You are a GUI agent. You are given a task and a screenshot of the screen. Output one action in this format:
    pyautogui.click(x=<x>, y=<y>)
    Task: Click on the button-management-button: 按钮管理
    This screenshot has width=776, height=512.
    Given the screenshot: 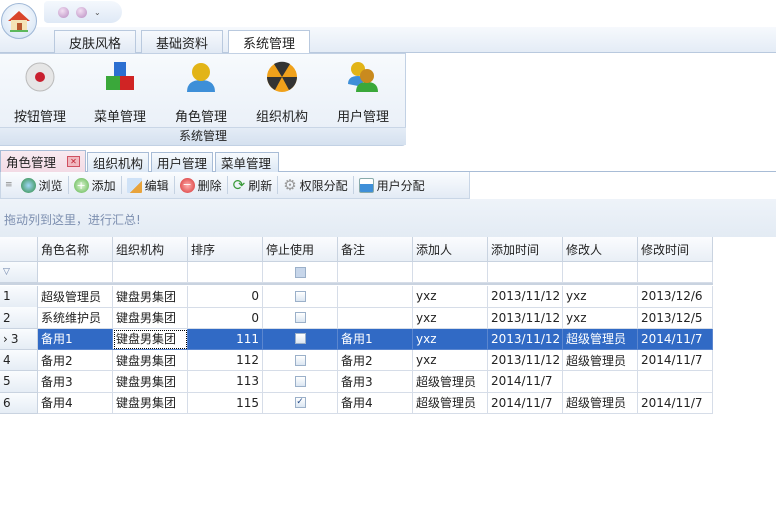 What is the action you would take?
    pyautogui.click(x=40, y=92)
    